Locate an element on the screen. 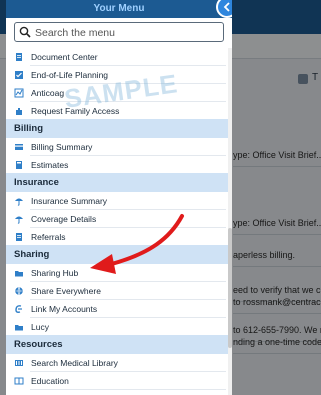  menu-item-label: Coverage Details is located at coordinates (64, 218).